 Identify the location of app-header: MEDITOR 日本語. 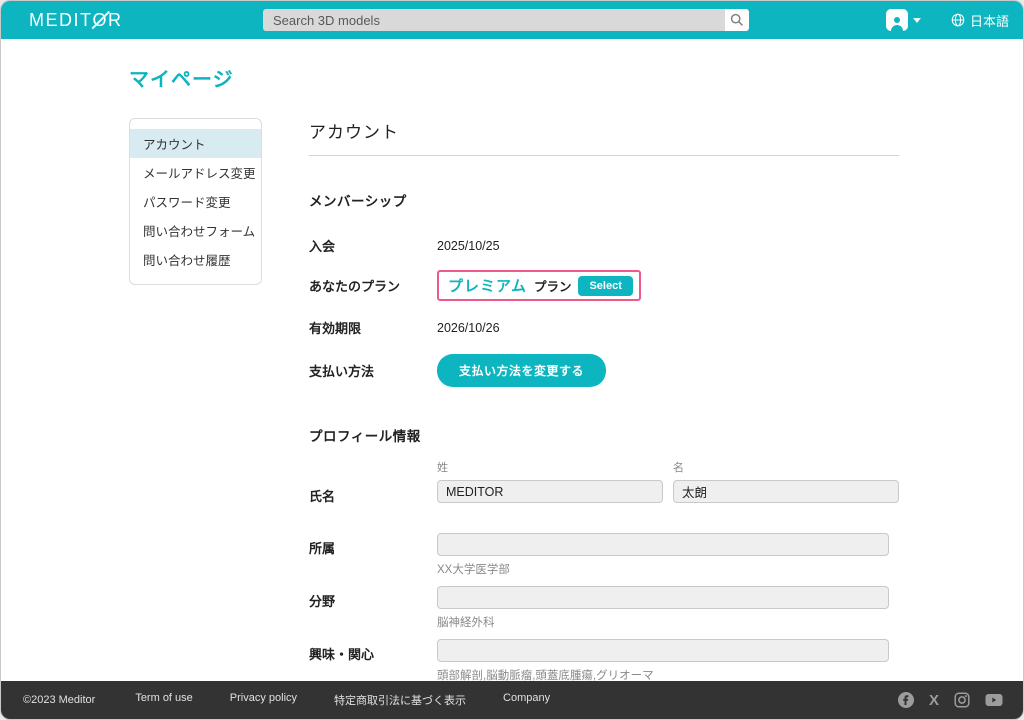
(512, 20).